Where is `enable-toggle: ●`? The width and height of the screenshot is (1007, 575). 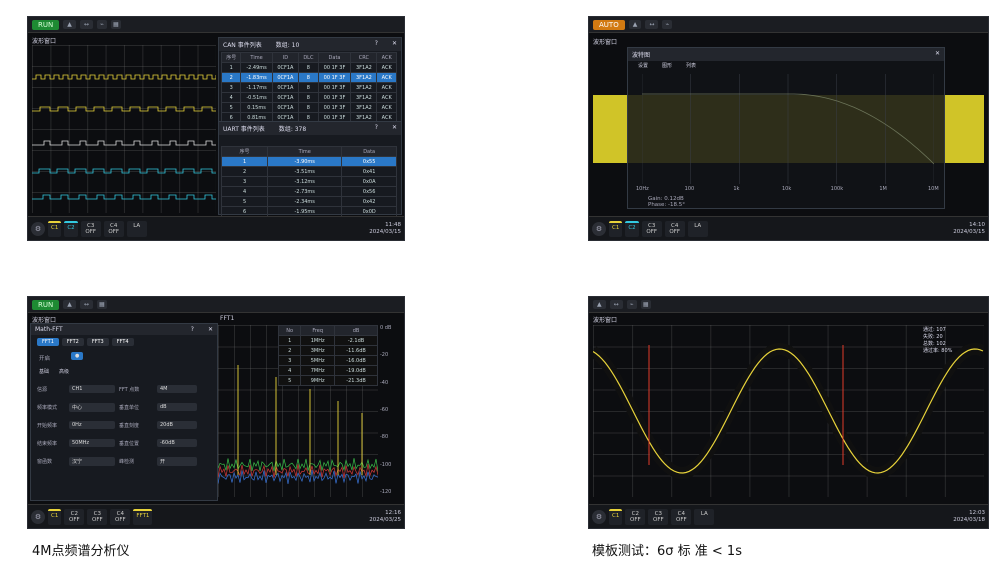 enable-toggle: ● is located at coordinates (77, 356).